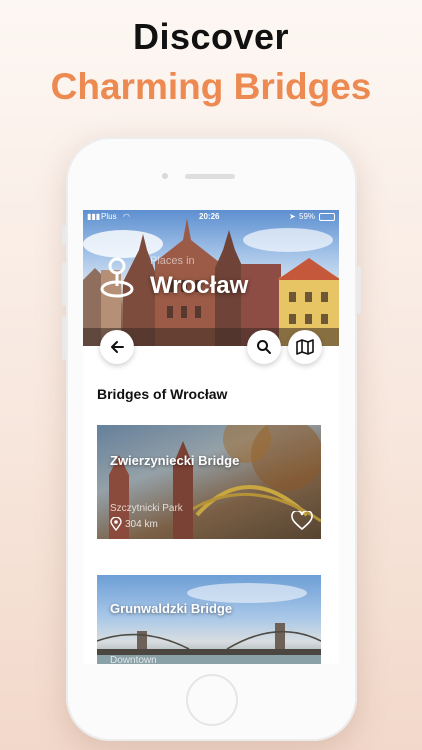 The image size is (422, 750). Describe the element at coordinates (307, 216) in the screenshot. I see `battery-percent: 59%` at that location.